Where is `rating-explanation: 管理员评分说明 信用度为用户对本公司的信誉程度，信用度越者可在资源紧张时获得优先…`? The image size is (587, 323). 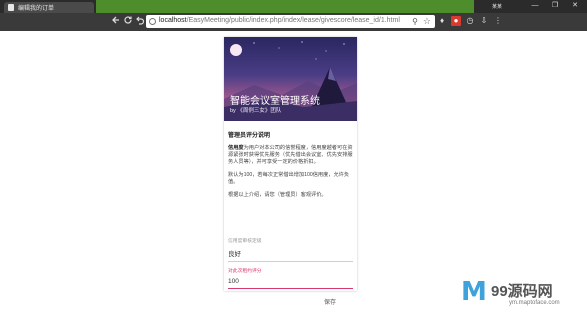 rating-explanation: 管理员评分说明 信用度为用户对本公司的信誉程度，信用度越者可在资源紧张时获得优先… is located at coordinates (290, 164).